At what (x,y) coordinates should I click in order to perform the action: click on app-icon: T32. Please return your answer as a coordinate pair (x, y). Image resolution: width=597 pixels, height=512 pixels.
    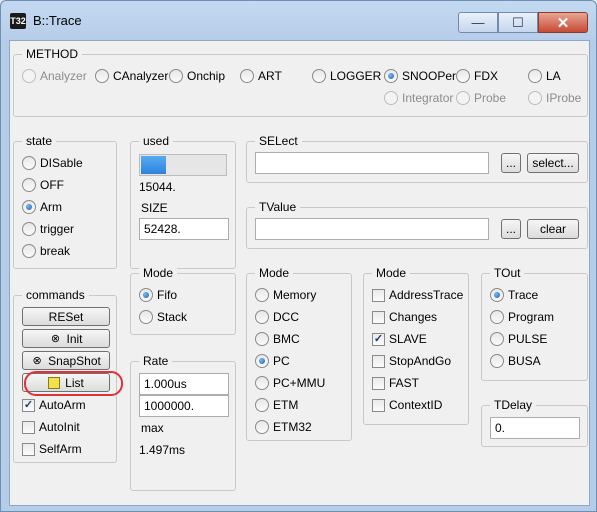
    Looking at the image, I should click on (18, 21).